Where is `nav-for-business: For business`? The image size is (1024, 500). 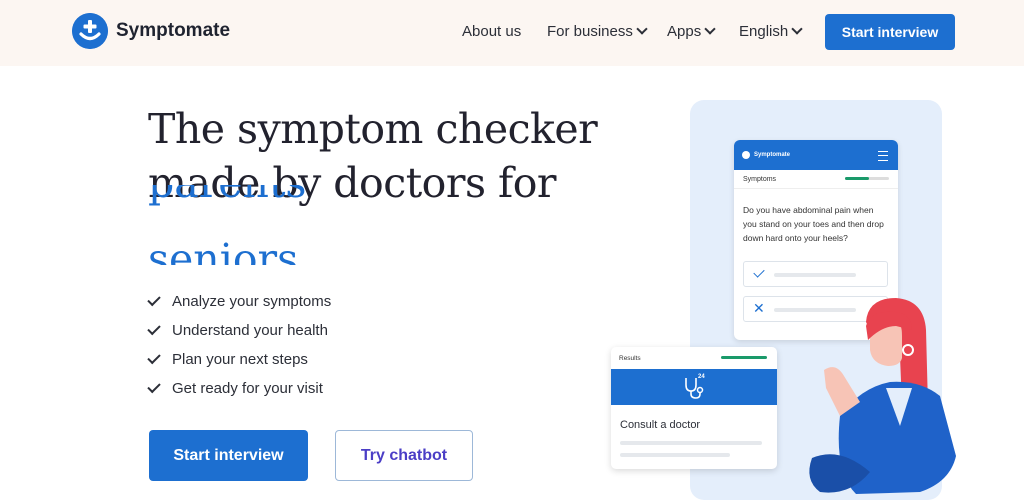 nav-for-business: For business is located at coordinates (597, 31).